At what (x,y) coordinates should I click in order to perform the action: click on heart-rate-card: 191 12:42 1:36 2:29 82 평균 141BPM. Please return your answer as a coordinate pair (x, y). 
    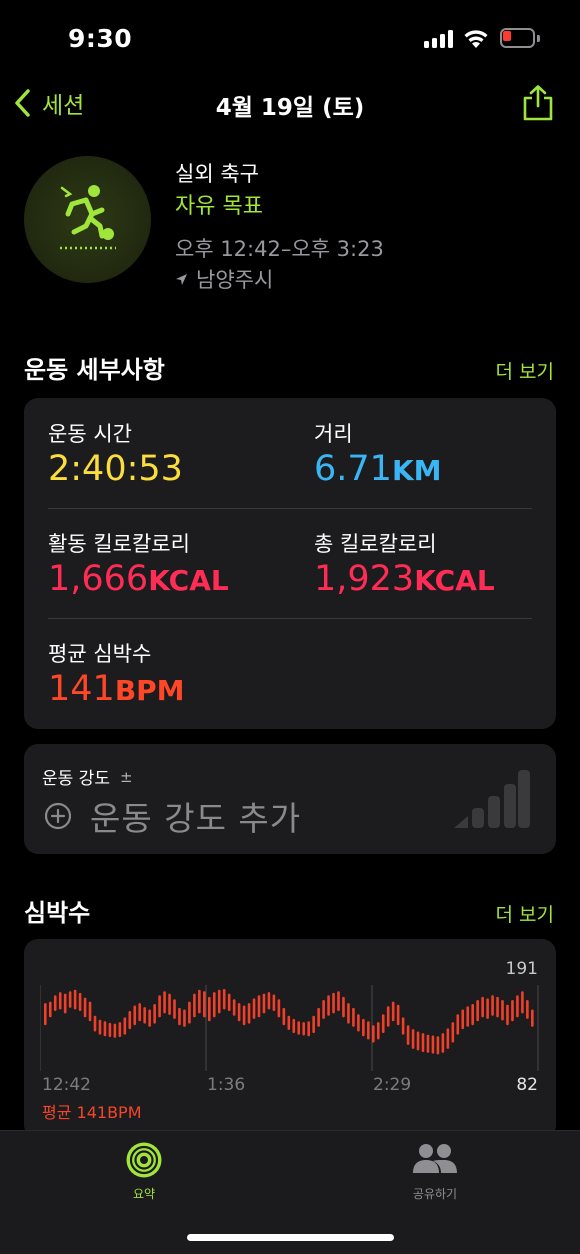
    Looking at the image, I should click on (290, 1039).